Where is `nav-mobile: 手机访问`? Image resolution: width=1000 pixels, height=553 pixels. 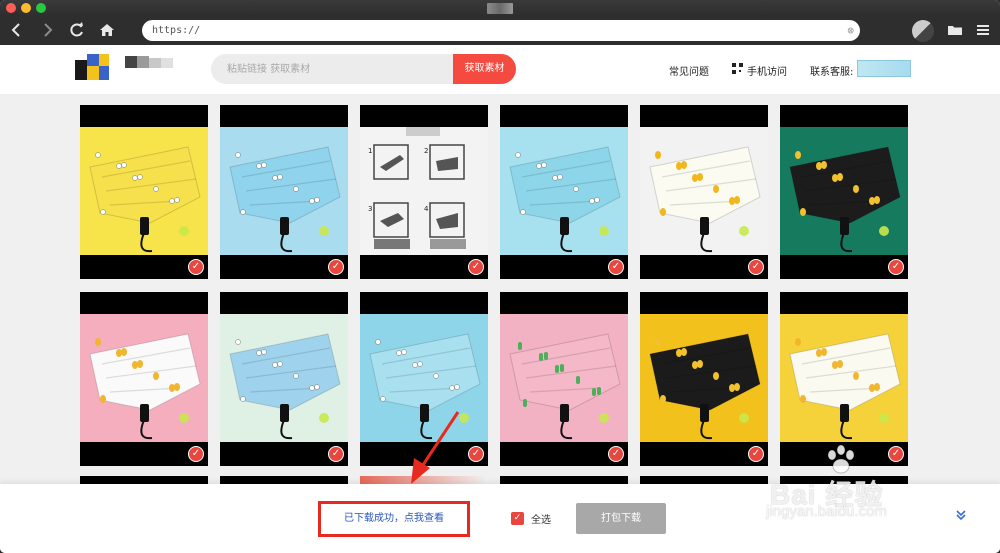 nav-mobile: 手机访问 is located at coordinates (767, 70).